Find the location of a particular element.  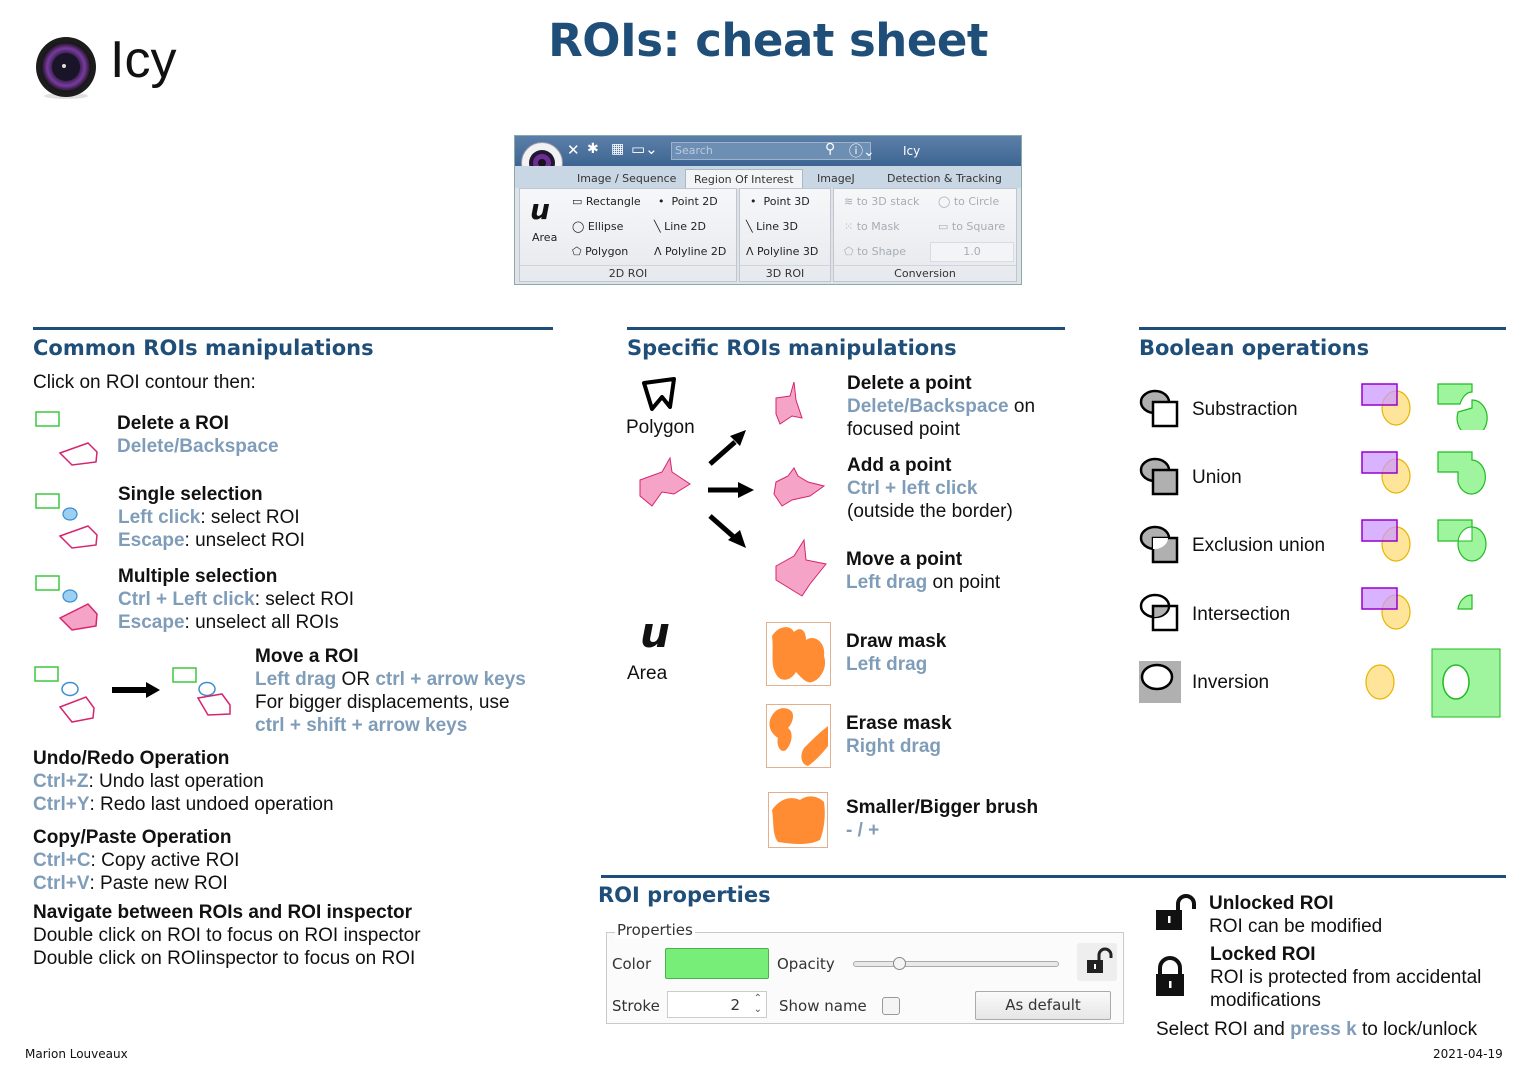

move-roi-title: Move a ROI is located at coordinates (307, 656).